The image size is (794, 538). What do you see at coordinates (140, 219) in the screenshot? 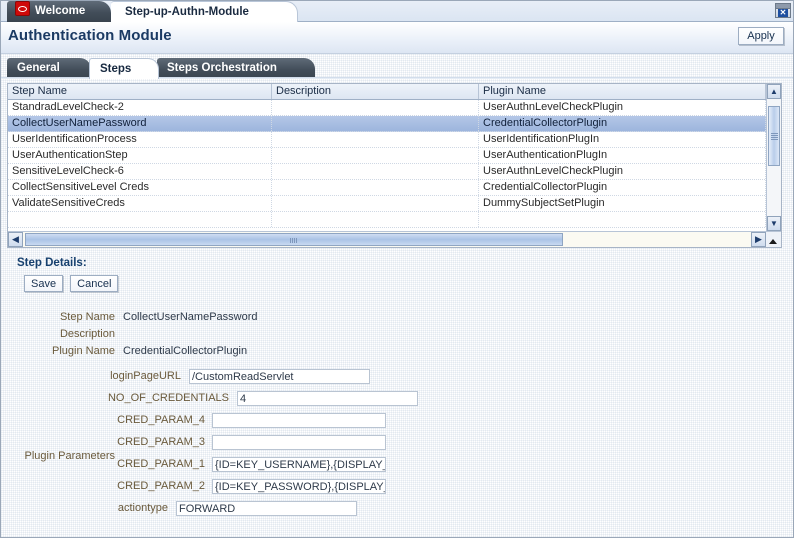
I see `cell-step-name` at bounding box center [140, 219].